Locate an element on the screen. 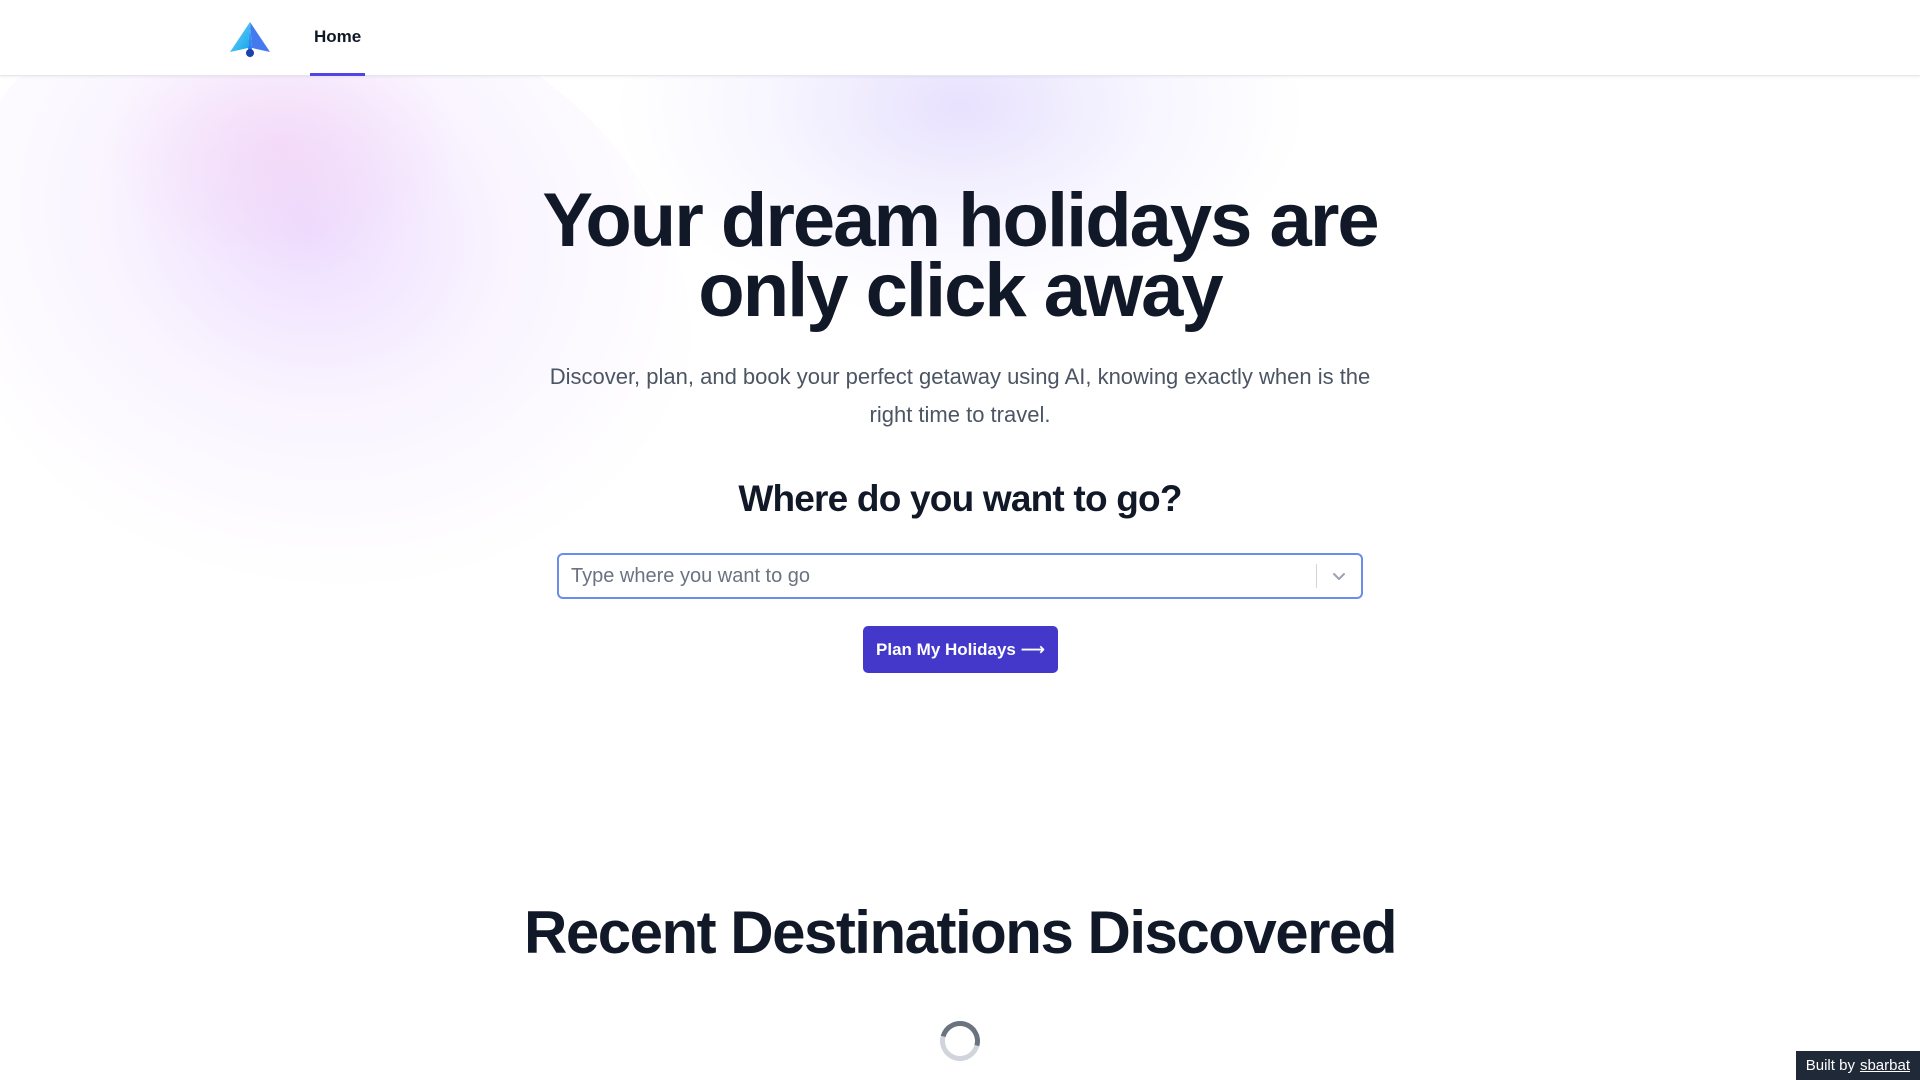 The width and height of the screenshot is (1920, 1080). author-link: sbarbat is located at coordinates (1885, 1065).